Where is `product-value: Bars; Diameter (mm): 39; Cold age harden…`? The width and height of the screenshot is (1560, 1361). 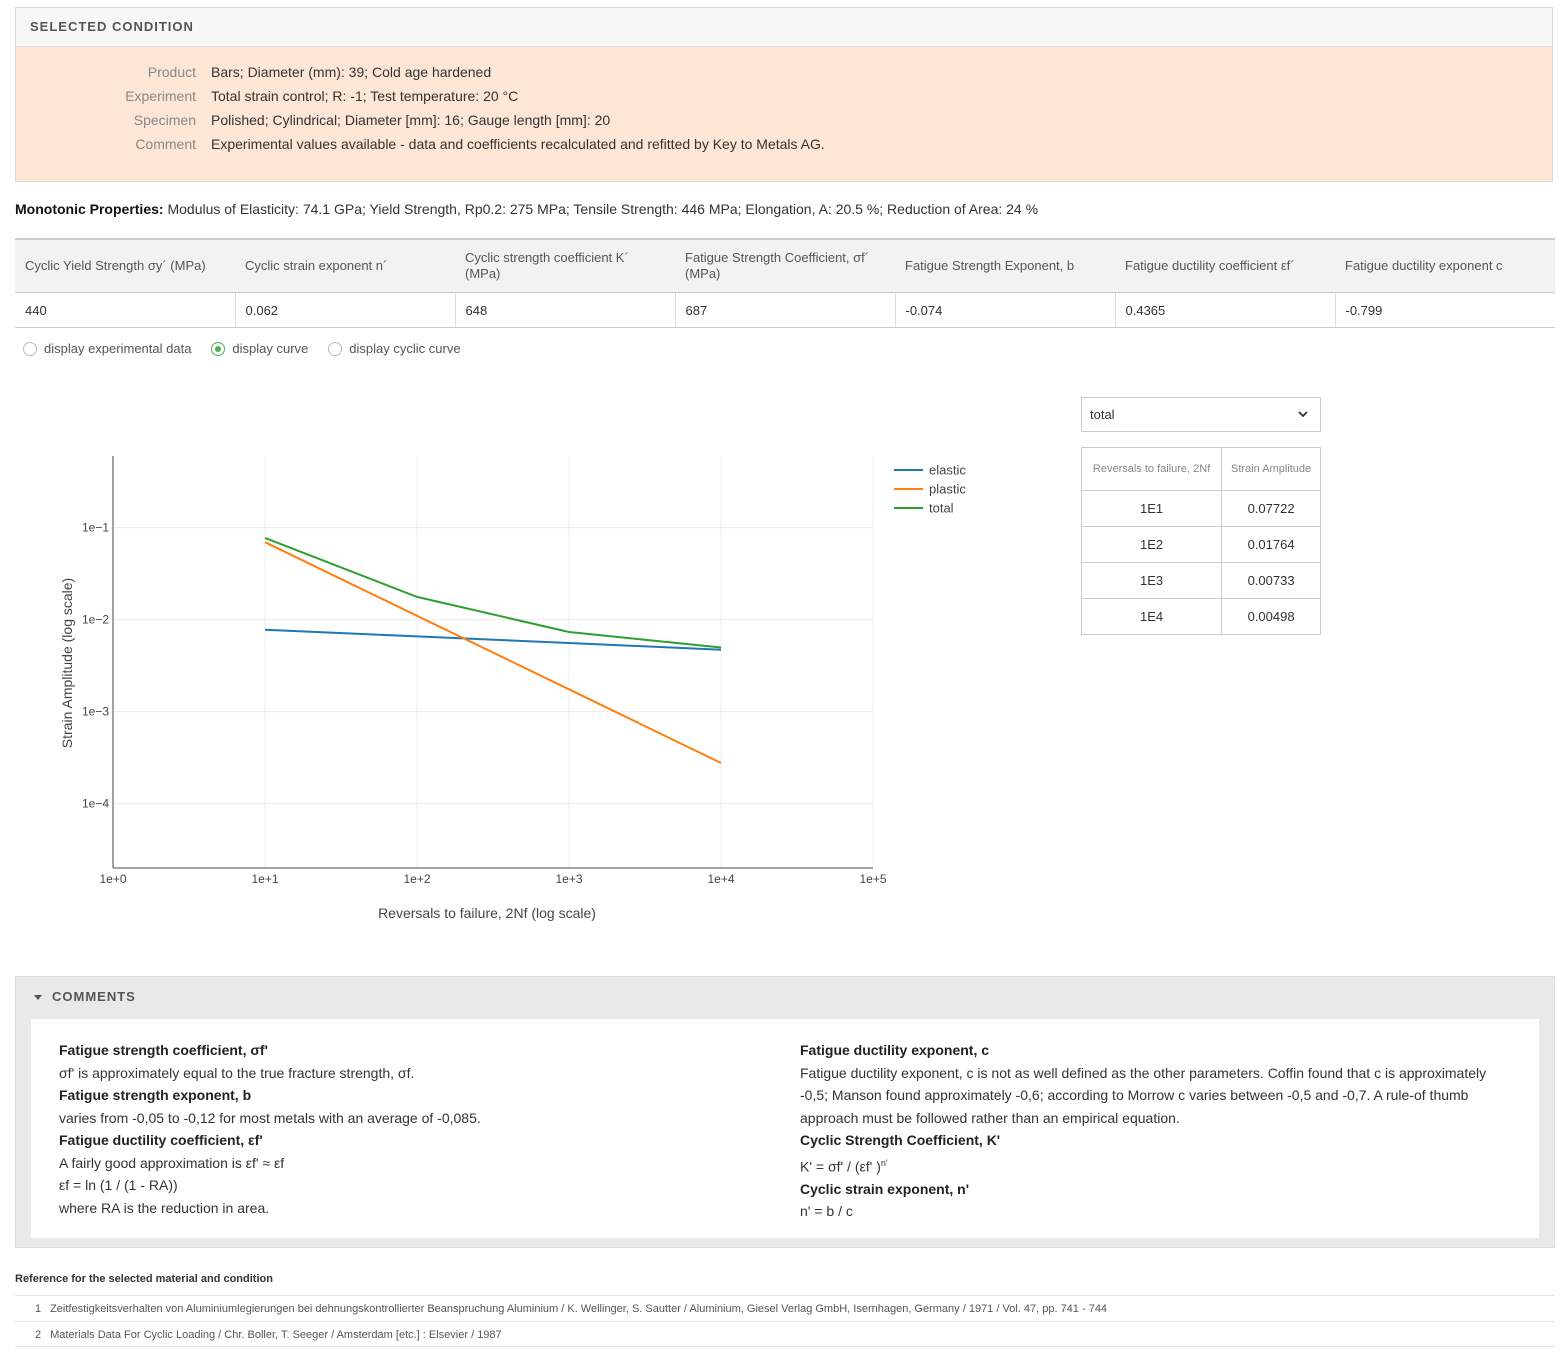 product-value: Bars; Diameter (mm): 39; Cold age harden… is located at coordinates (351, 72).